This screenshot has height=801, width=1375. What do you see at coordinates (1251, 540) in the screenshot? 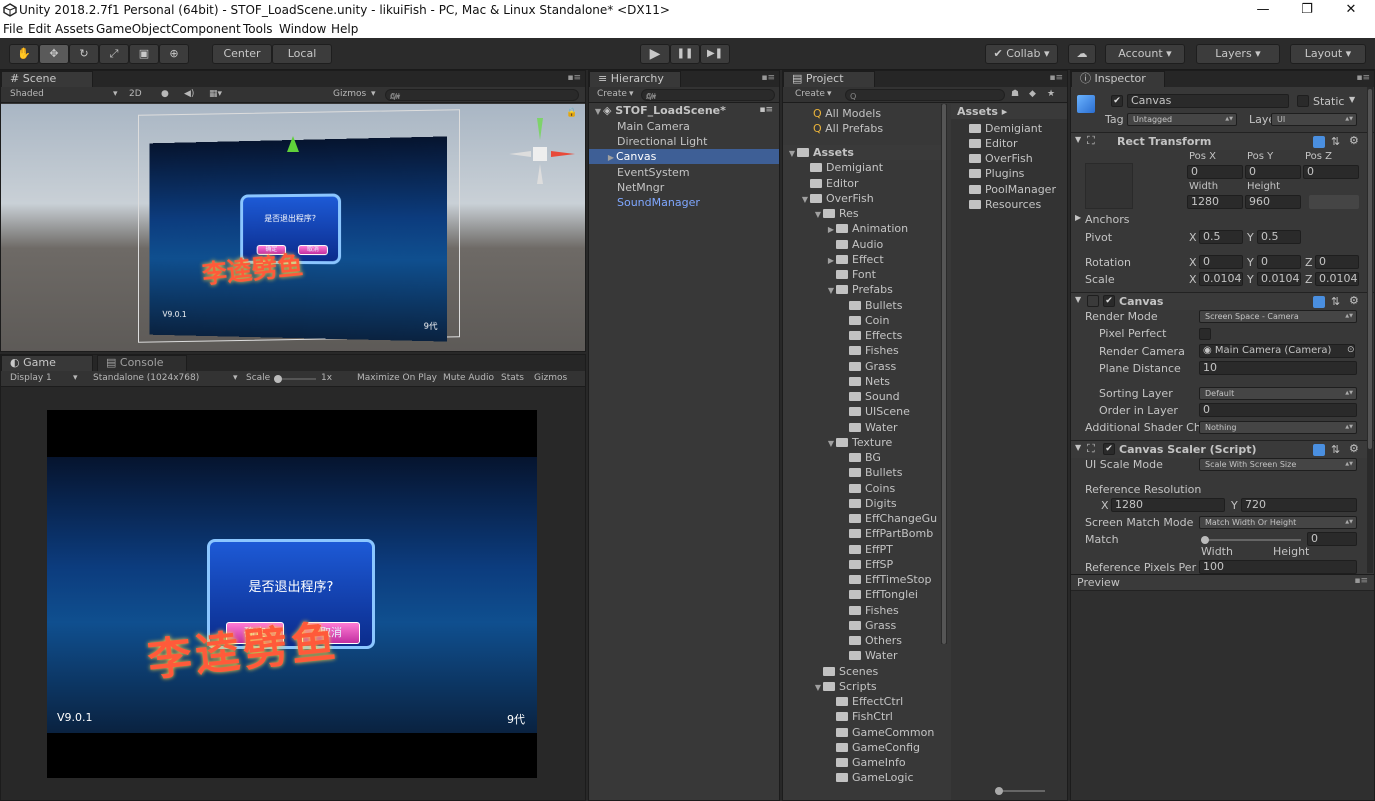
I see `match-slider` at bounding box center [1251, 540].